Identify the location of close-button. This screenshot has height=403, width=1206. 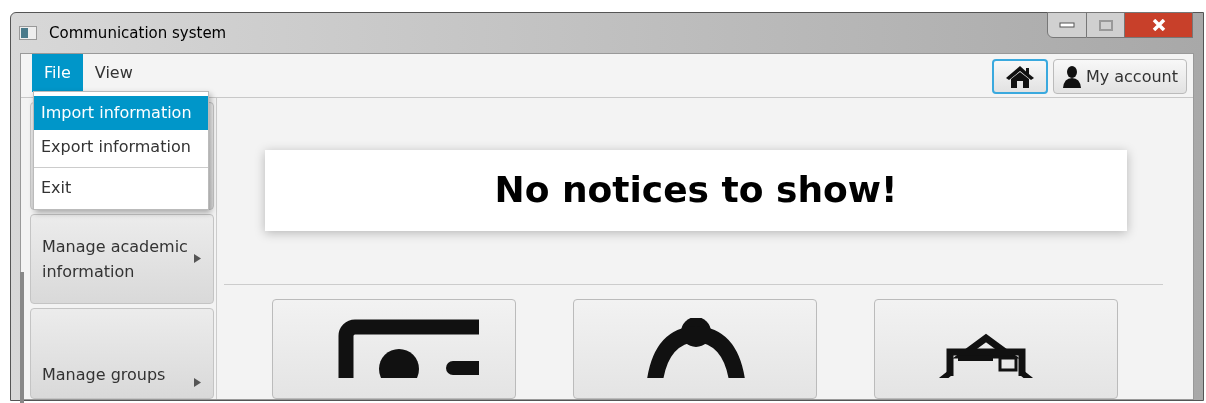
(1159, 25).